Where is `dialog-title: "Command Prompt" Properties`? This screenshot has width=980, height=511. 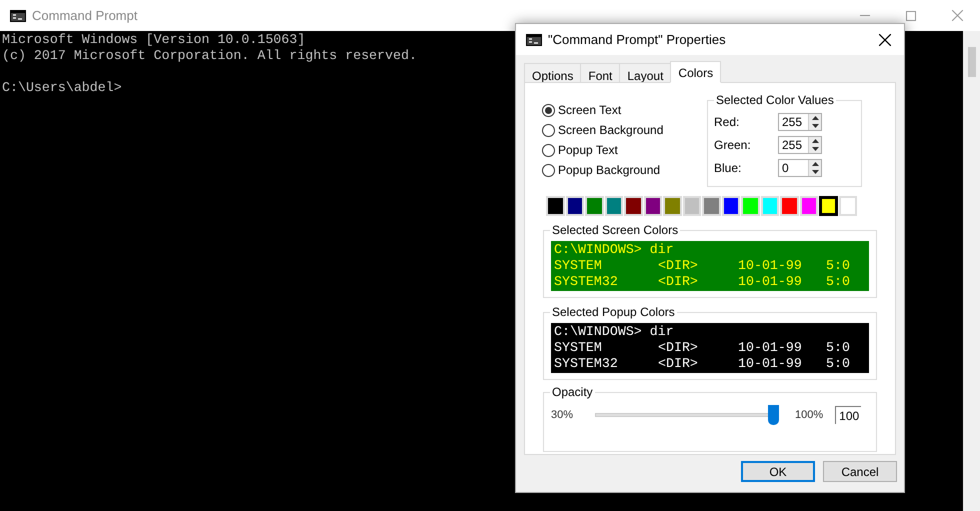 dialog-title: "Command Prompt" Properties is located at coordinates (637, 39).